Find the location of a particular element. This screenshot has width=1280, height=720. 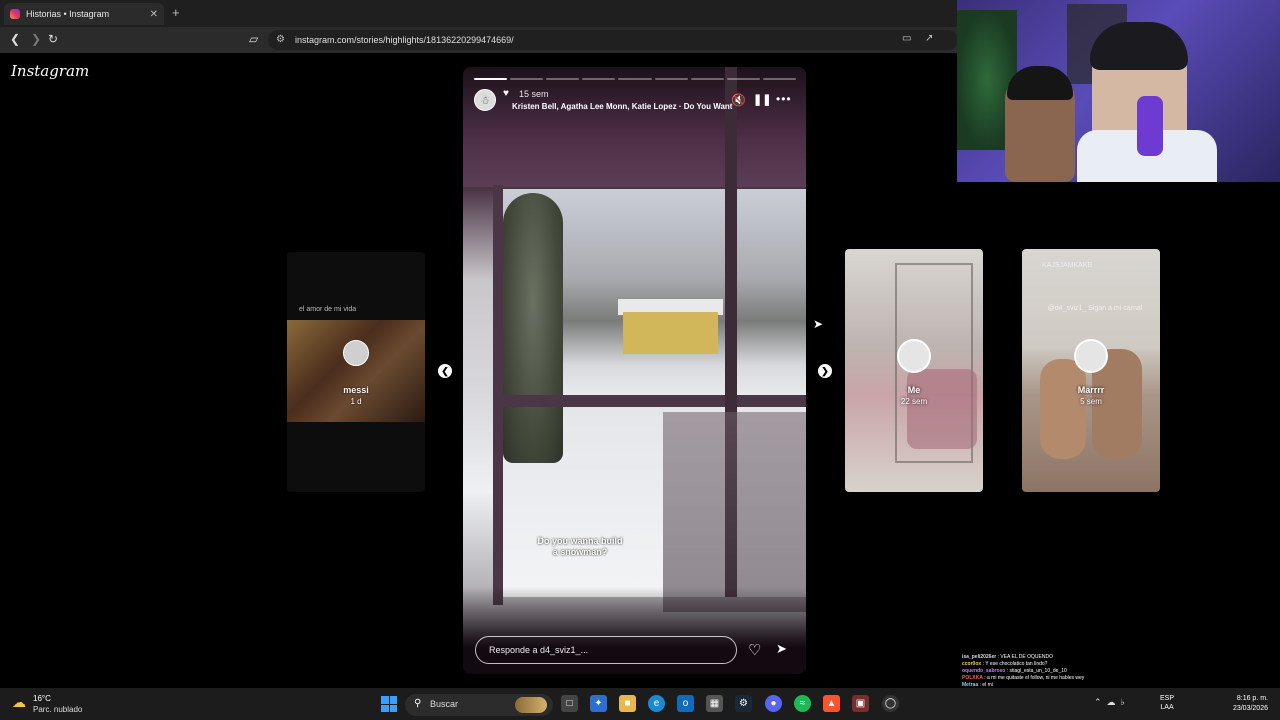

next-story-time-1: 22 sem is located at coordinates (914, 401).